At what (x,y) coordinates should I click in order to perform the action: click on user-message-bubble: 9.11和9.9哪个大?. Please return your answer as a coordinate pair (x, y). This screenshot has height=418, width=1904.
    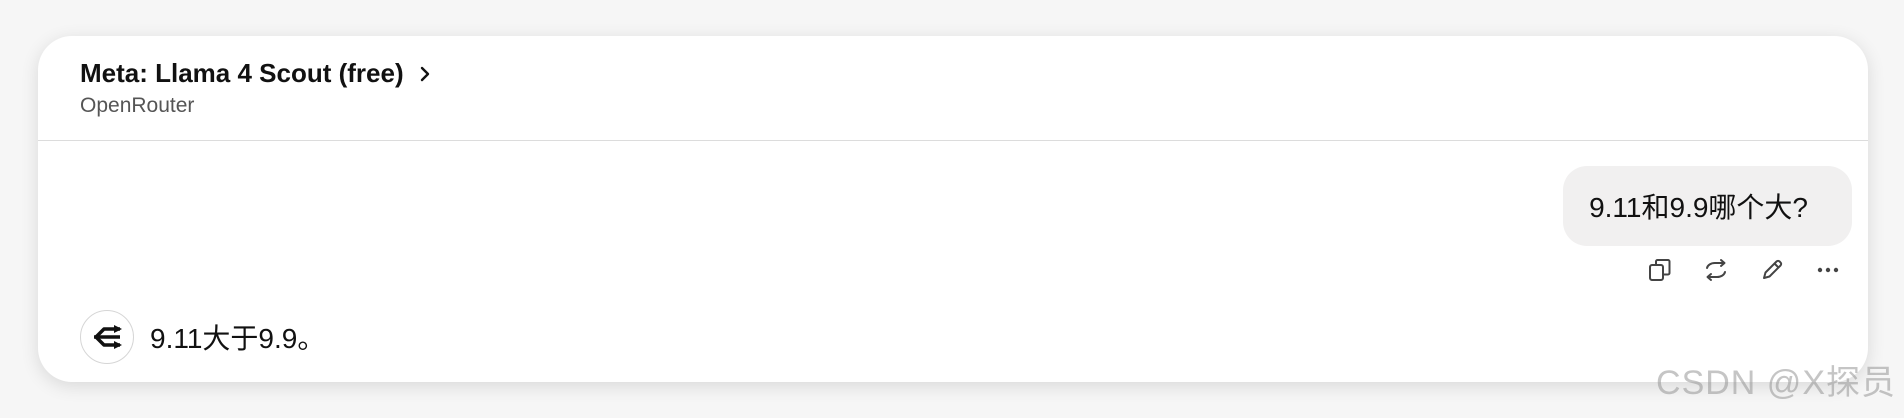
    Looking at the image, I should click on (1707, 206).